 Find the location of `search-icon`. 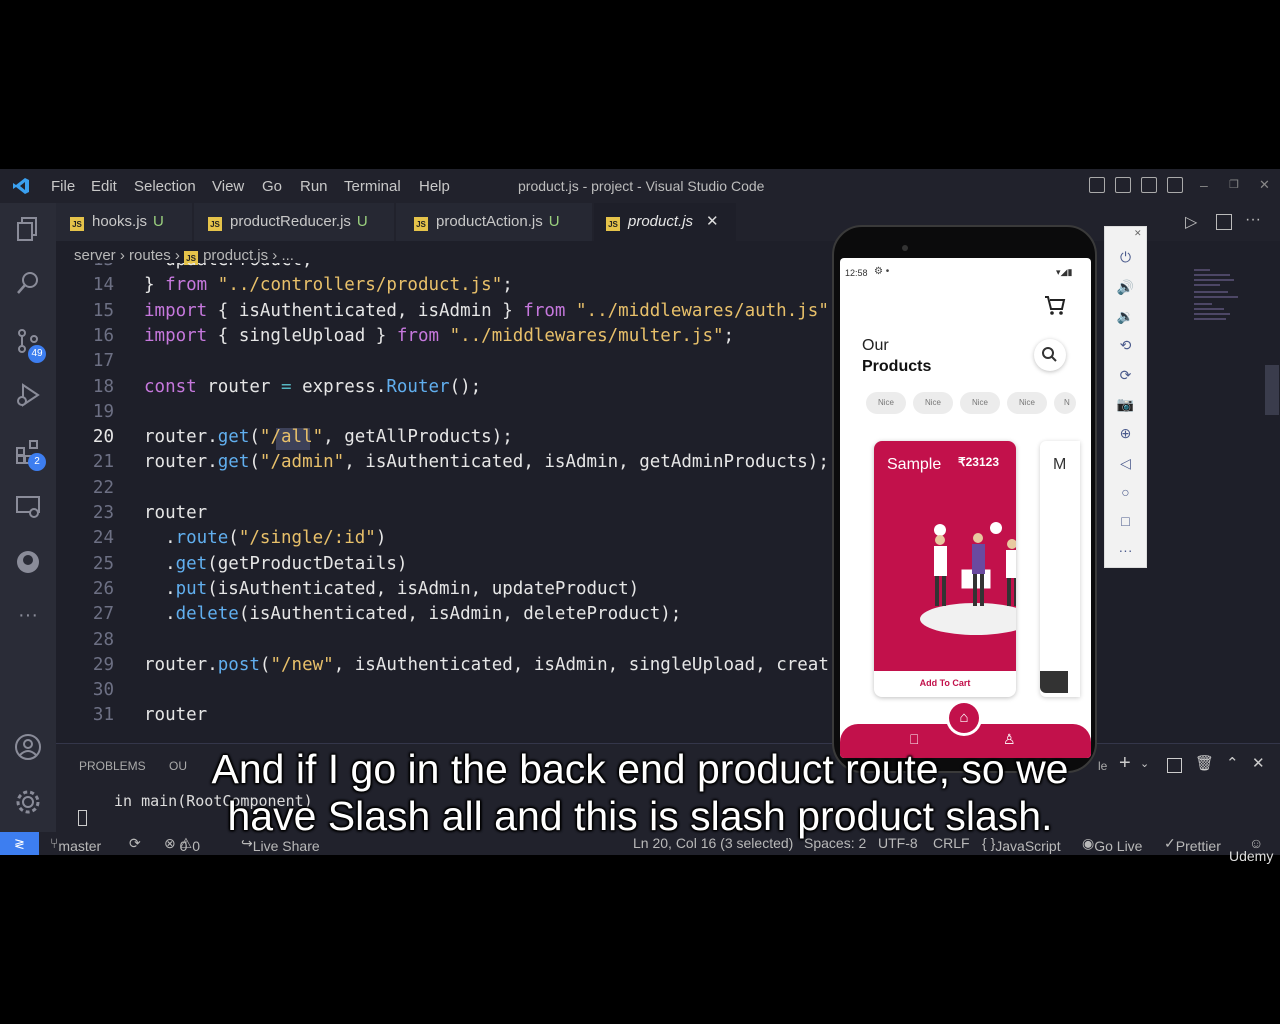

search-icon is located at coordinates (28, 283).